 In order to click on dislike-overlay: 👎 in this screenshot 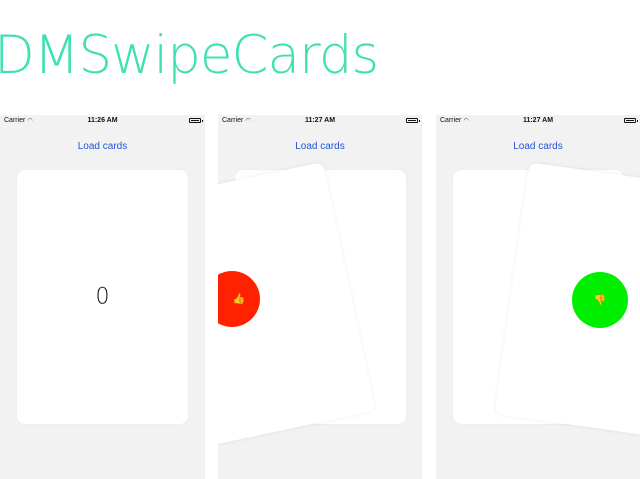, I will do `click(600, 300)`.